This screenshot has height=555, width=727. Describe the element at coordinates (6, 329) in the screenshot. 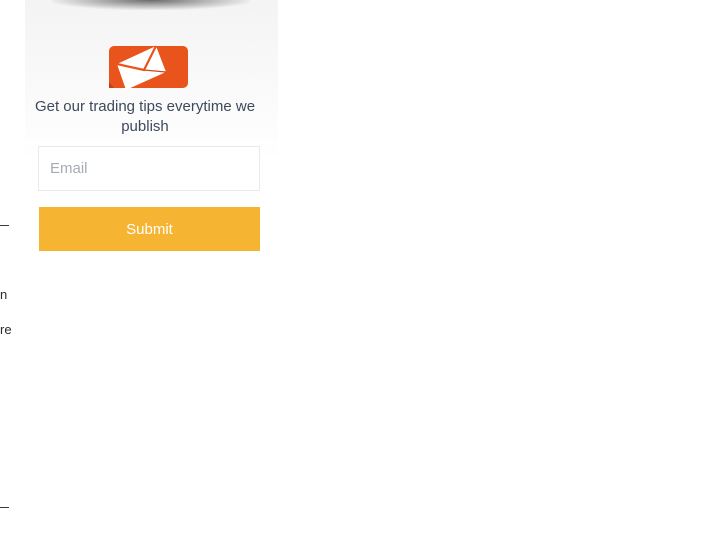

I see `left-text-fragment-2: re` at that location.